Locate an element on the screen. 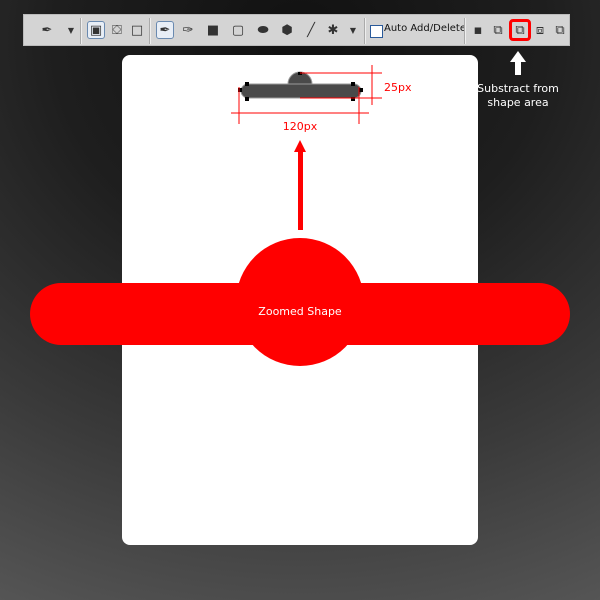 This screenshot has height=600, width=600. red-arrow-icon is located at coordinates (300, 185).